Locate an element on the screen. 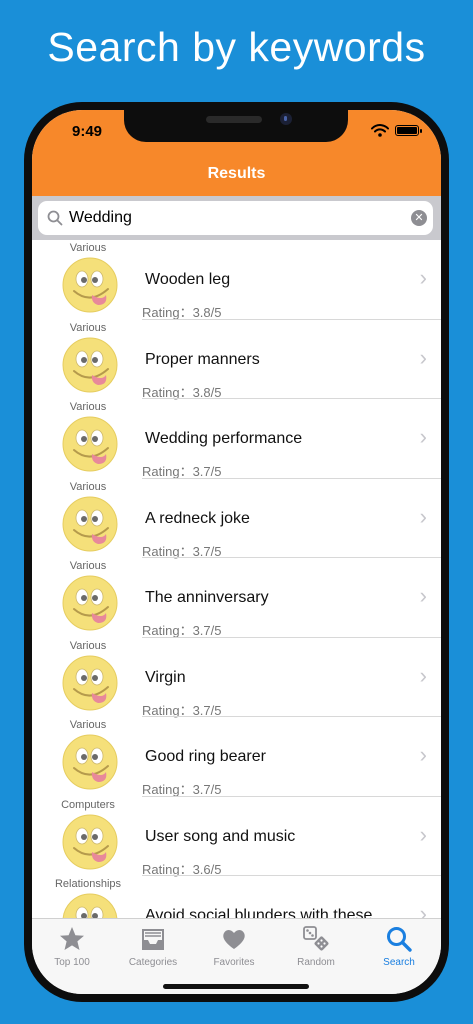 The height and width of the screenshot is (1024, 473). heart-icon is located at coordinates (234, 939).